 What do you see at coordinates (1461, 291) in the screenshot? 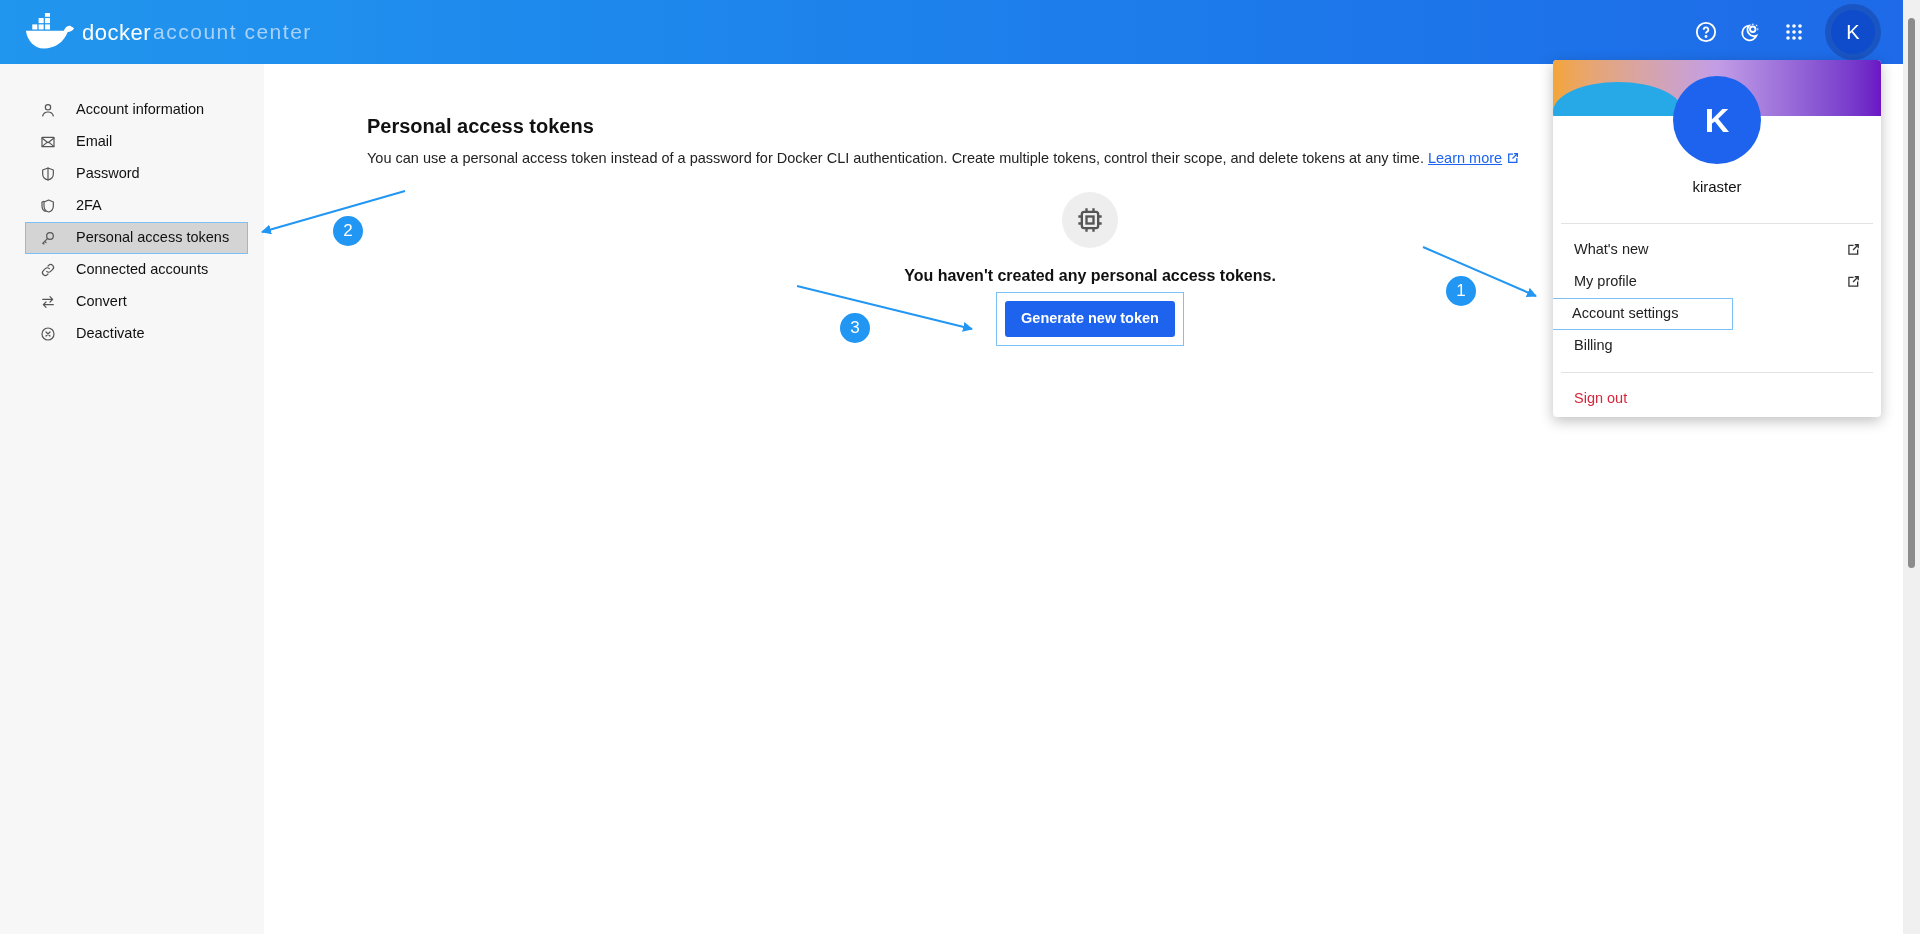
I see `step-number-badge: 1` at bounding box center [1461, 291].